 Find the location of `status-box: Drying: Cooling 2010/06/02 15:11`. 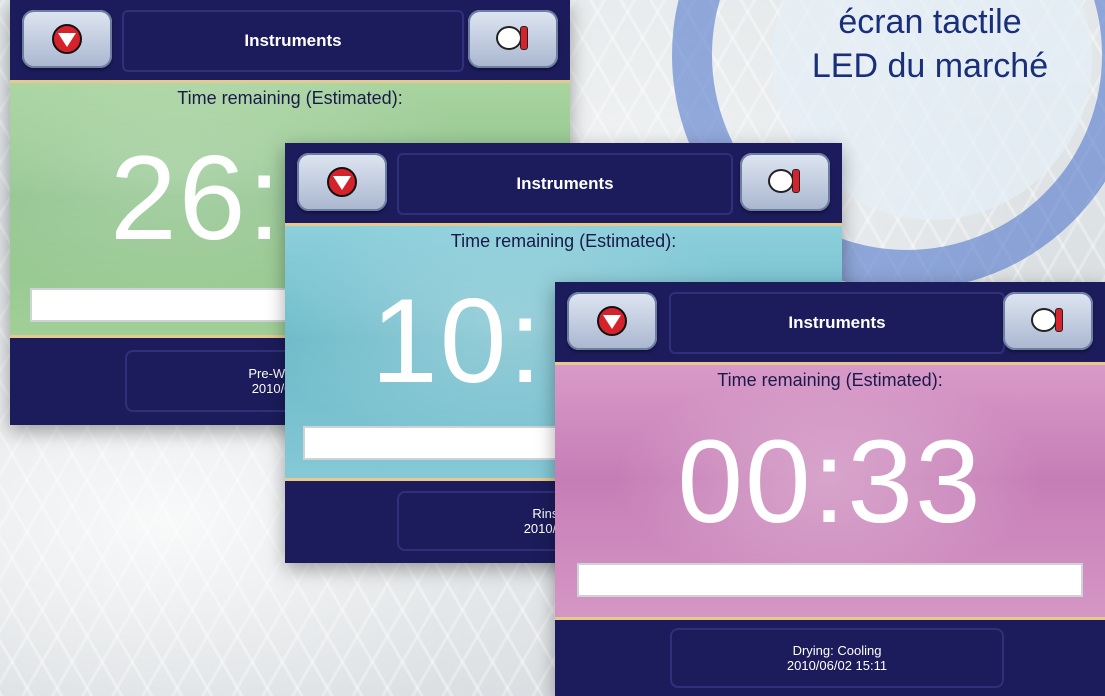

status-box: Drying: Cooling 2010/06/02 15:11 is located at coordinates (837, 658).